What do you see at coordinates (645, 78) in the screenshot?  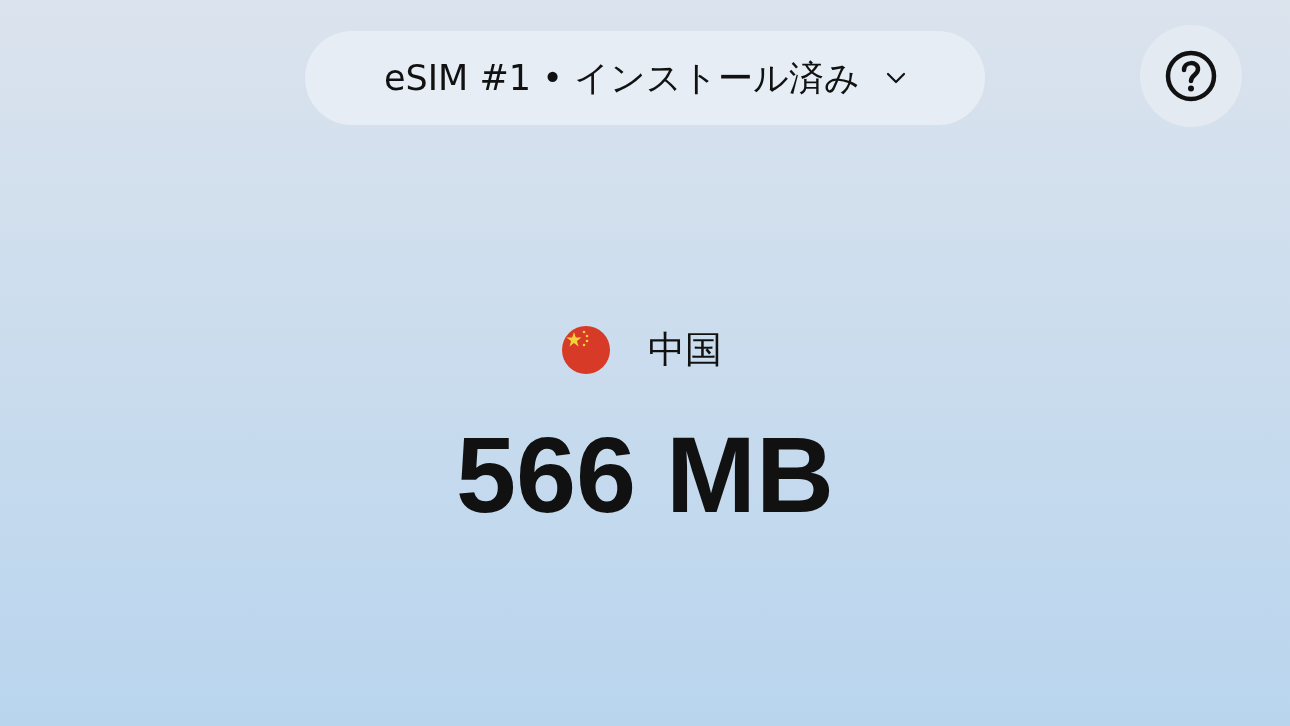 I see `sim-selector: eSIM #1 • インストール済み` at bounding box center [645, 78].